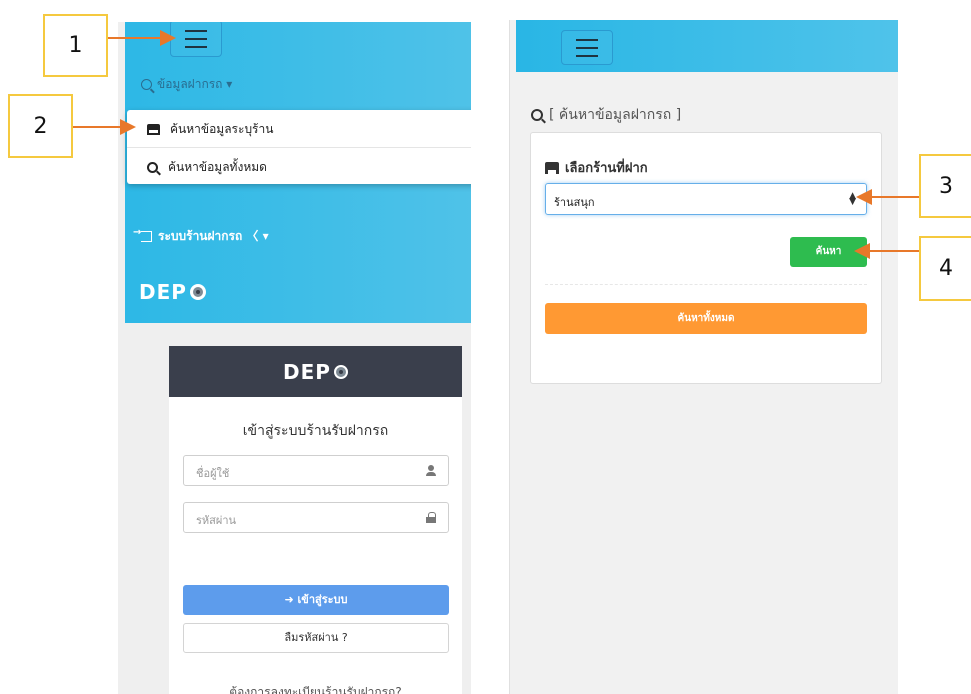 The height and width of the screenshot is (694, 971). What do you see at coordinates (574, 202) in the screenshot?
I see `selected-store-value: ร้านสนุก` at bounding box center [574, 202].